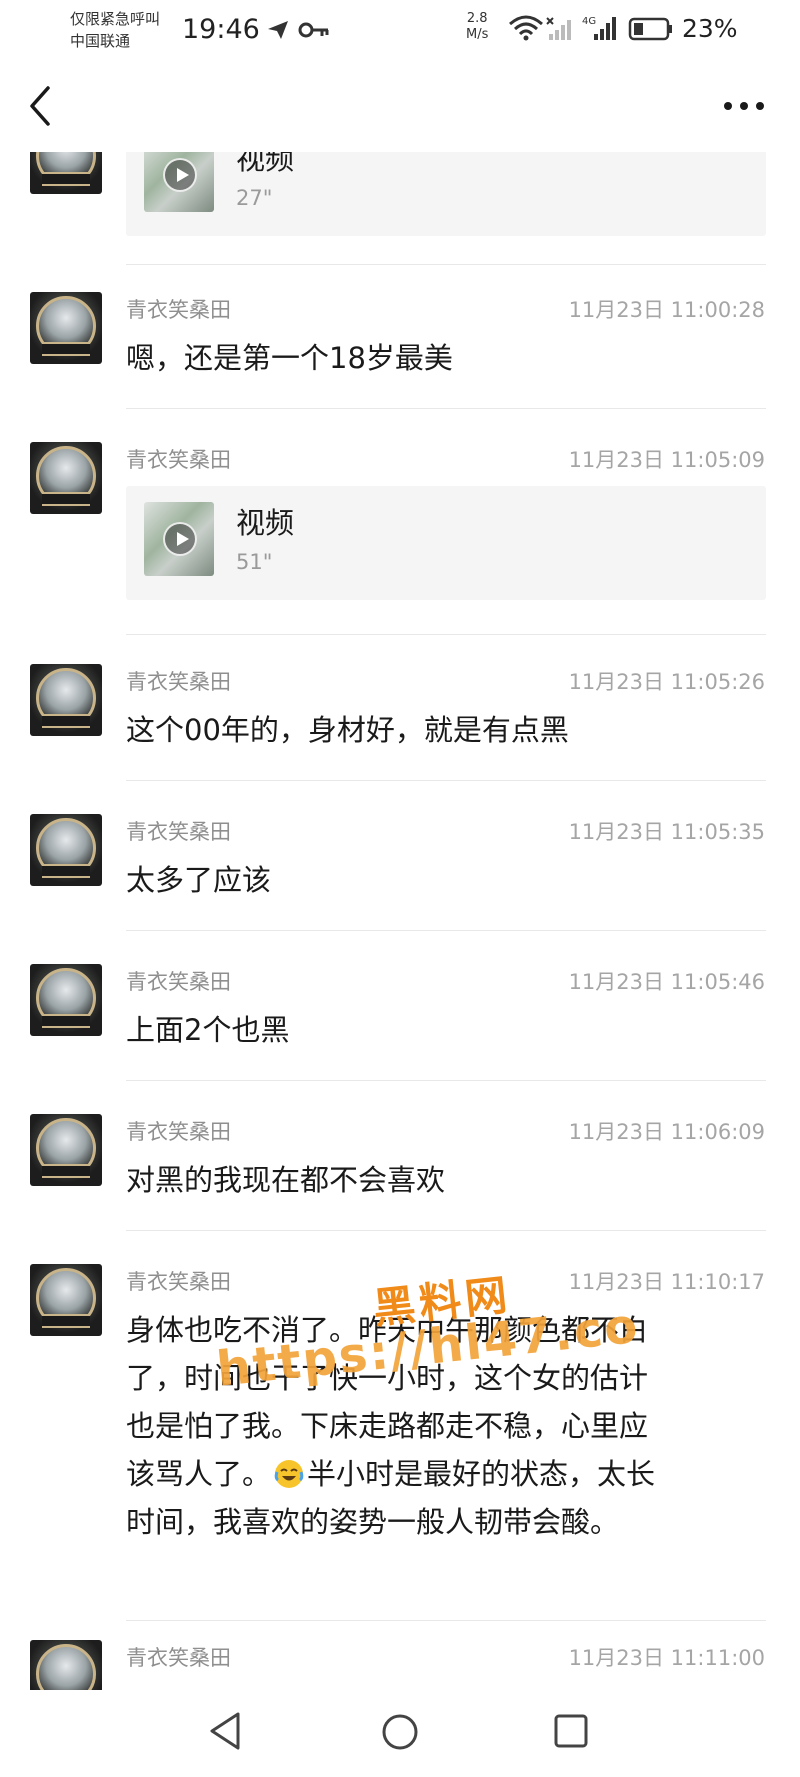  What do you see at coordinates (254, 562) in the screenshot?
I see `video-duration: 51"` at bounding box center [254, 562].